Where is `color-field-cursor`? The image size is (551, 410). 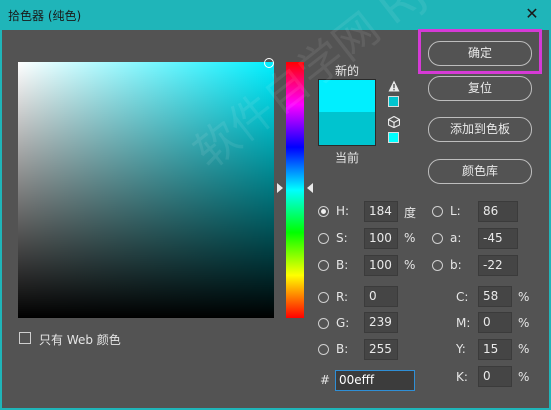 color-field-cursor is located at coordinates (269, 63).